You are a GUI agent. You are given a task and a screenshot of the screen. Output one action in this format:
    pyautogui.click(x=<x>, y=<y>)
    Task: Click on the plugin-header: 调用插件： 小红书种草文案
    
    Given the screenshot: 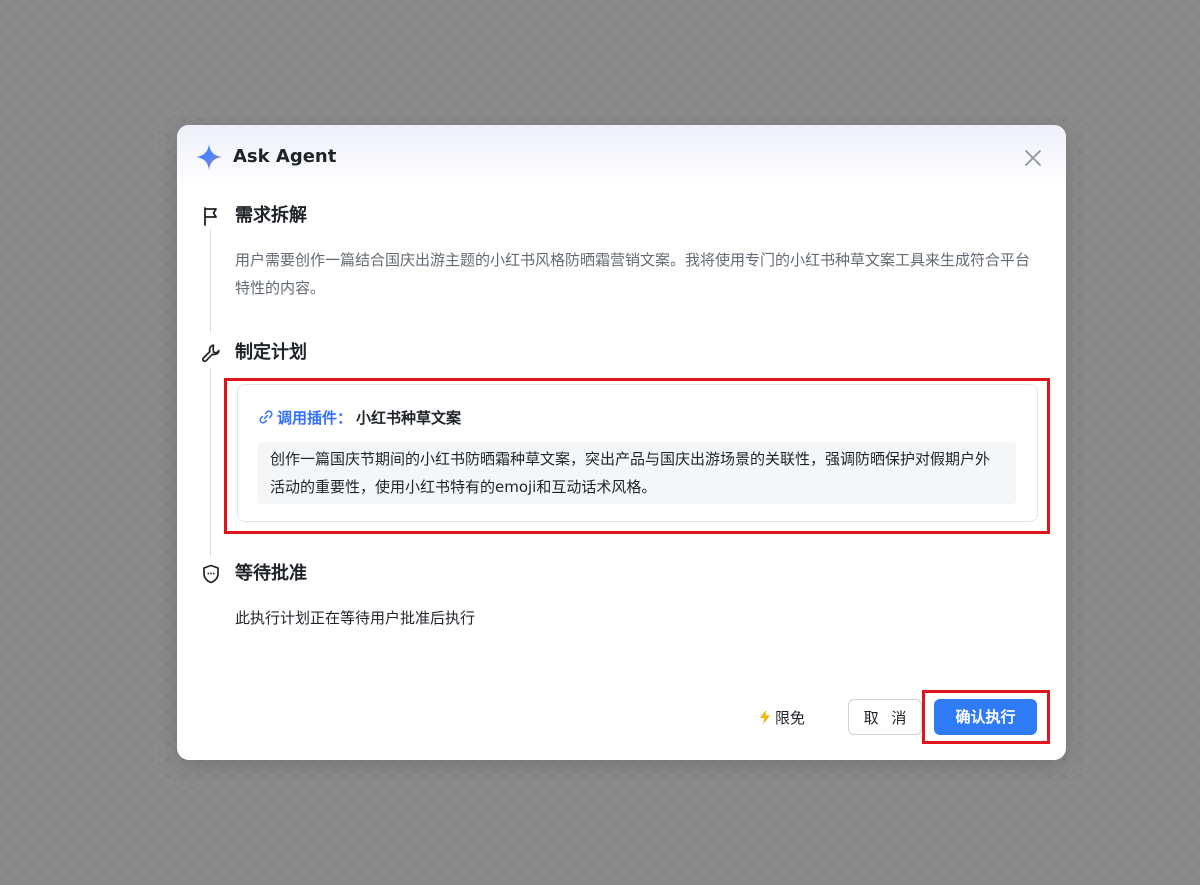 What is the action you would take?
    pyautogui.click(x=359, y=418)
    